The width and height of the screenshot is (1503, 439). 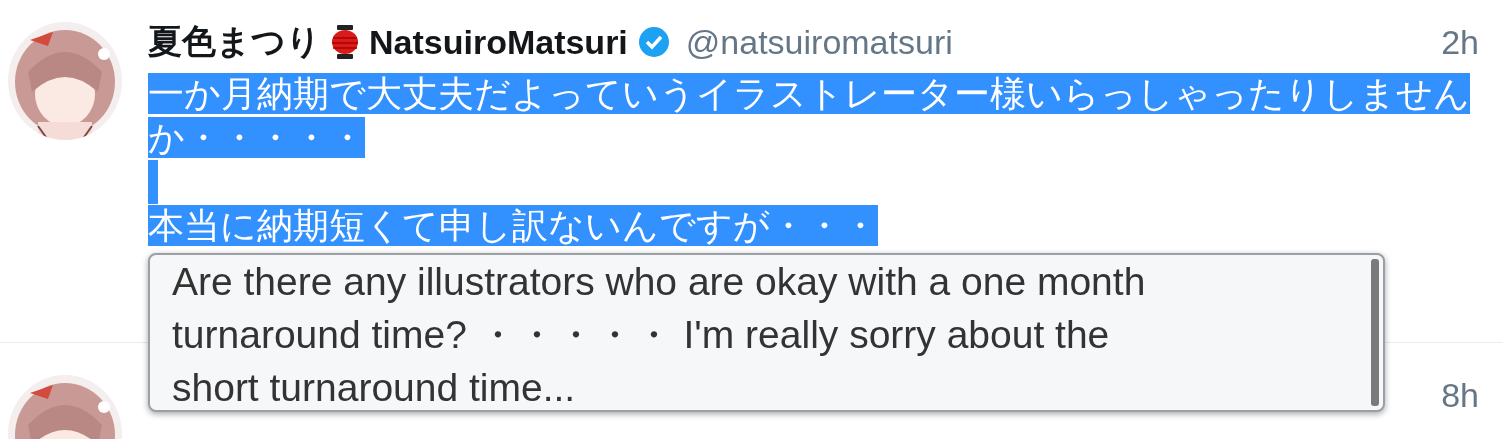 I want to click on user-handle: @natsuiromatsuri, so click(x=819, y=42).